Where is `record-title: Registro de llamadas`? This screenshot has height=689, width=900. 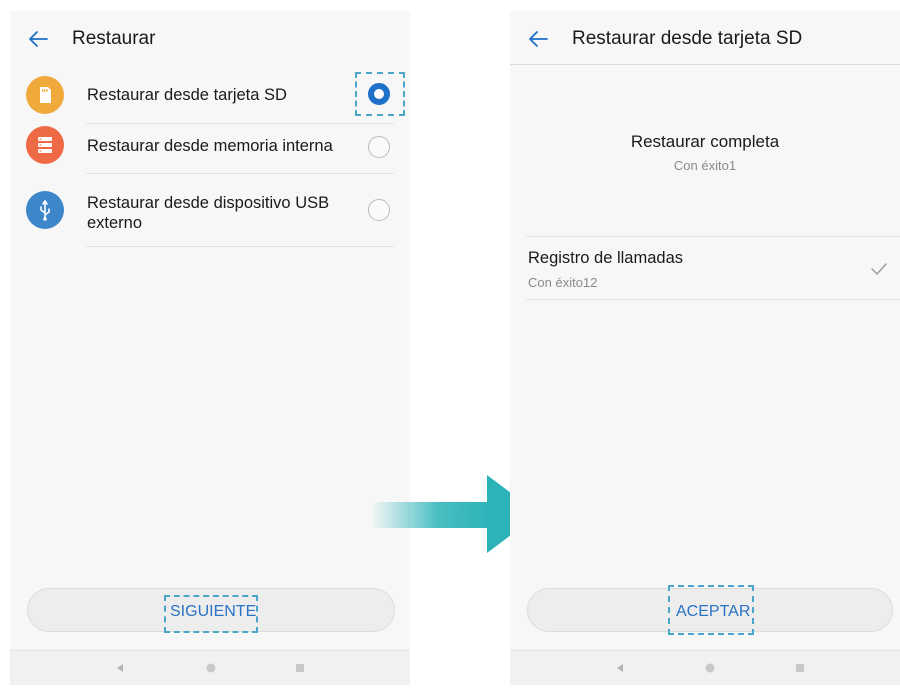
record-title: Registro de llamadas is located at coordinates (605, 258).